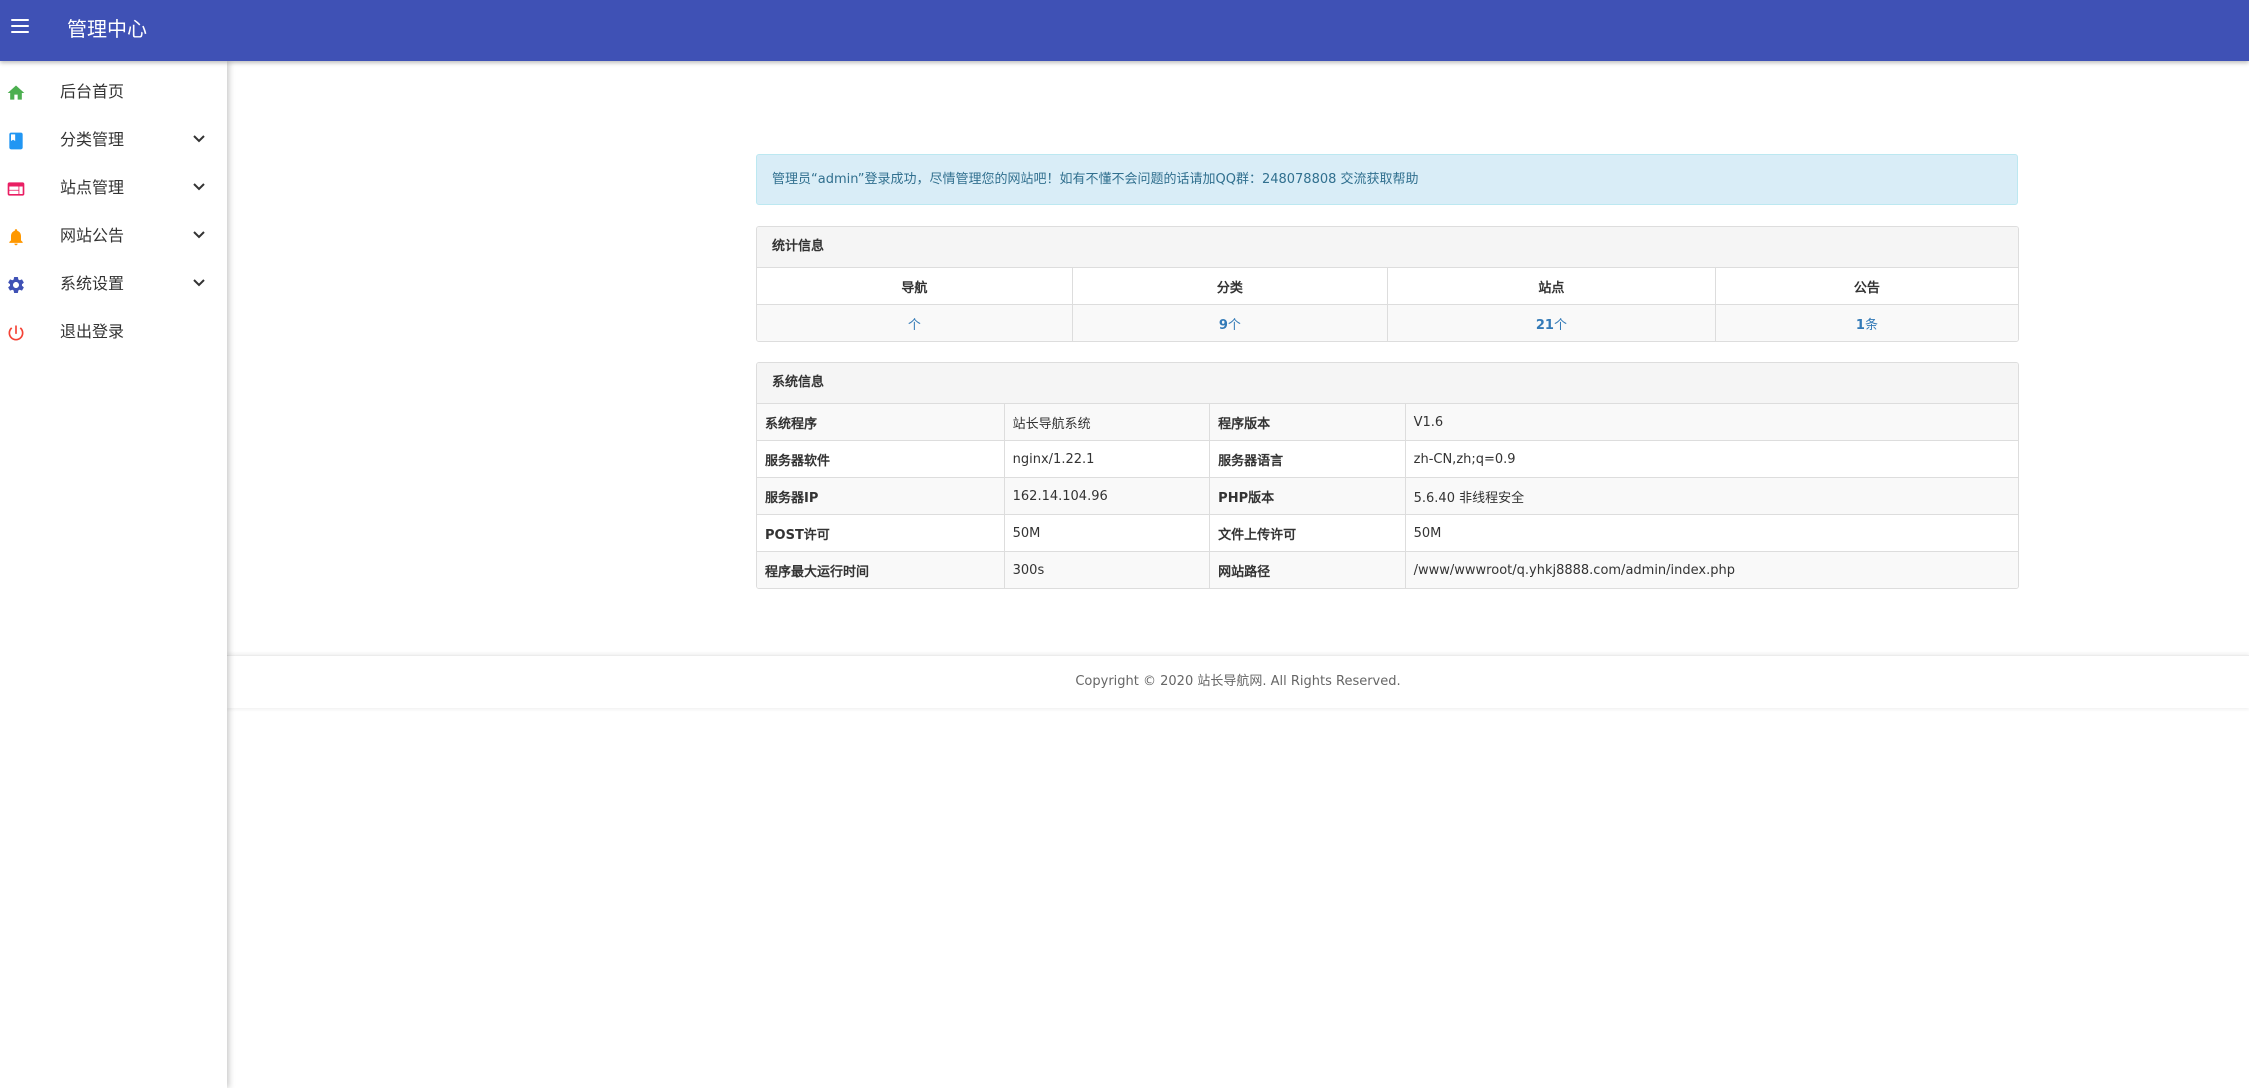 This screenshot has width=2249, height=1088. I want to click on info-value: 300s, so click(1107, 569).